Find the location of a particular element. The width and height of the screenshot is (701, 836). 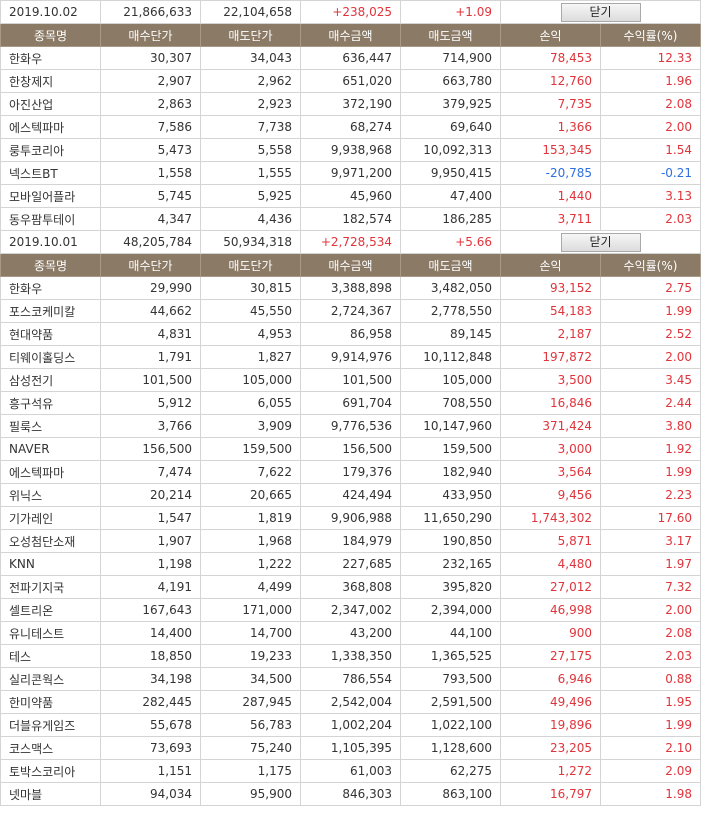

buy-price: 2,907 is located at coordinates (150, 81).